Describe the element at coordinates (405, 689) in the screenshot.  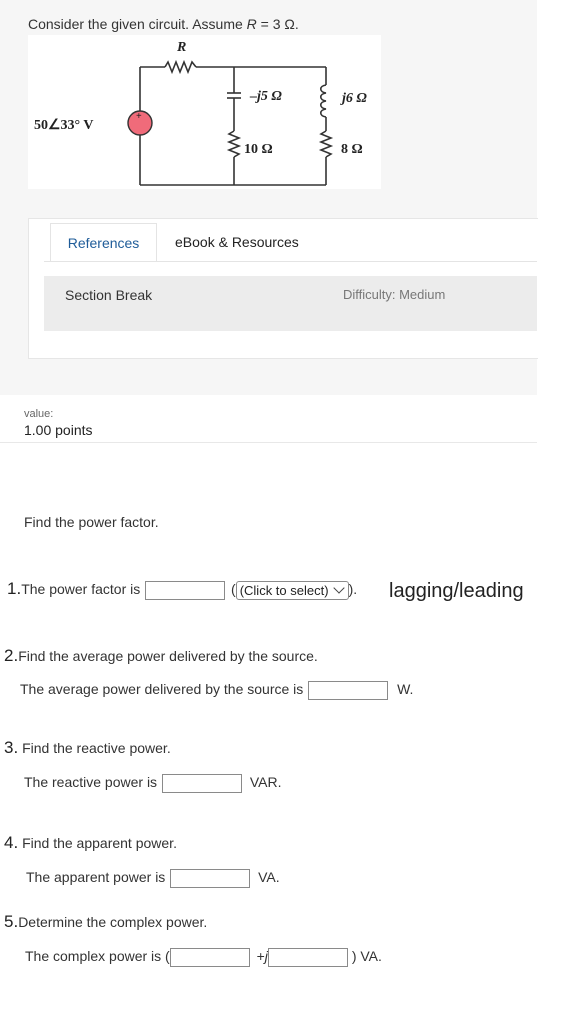
I see `unit-w: W.` at that location.